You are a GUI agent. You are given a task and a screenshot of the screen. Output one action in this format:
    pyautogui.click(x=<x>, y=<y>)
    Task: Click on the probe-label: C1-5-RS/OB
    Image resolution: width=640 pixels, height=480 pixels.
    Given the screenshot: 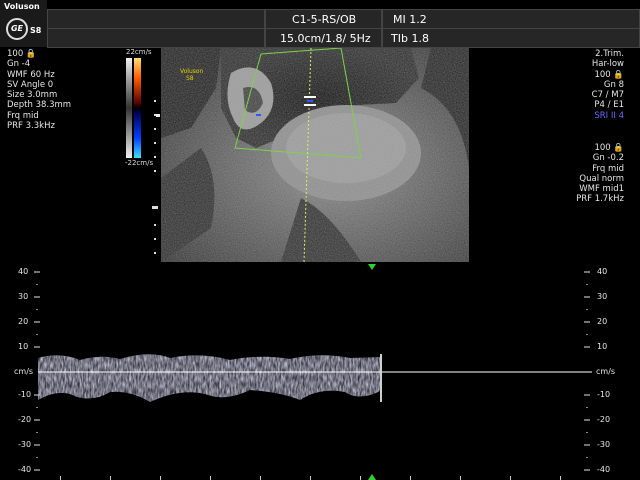 What is the action you would take?
    pyautogui.click(x=324, y=19)
    